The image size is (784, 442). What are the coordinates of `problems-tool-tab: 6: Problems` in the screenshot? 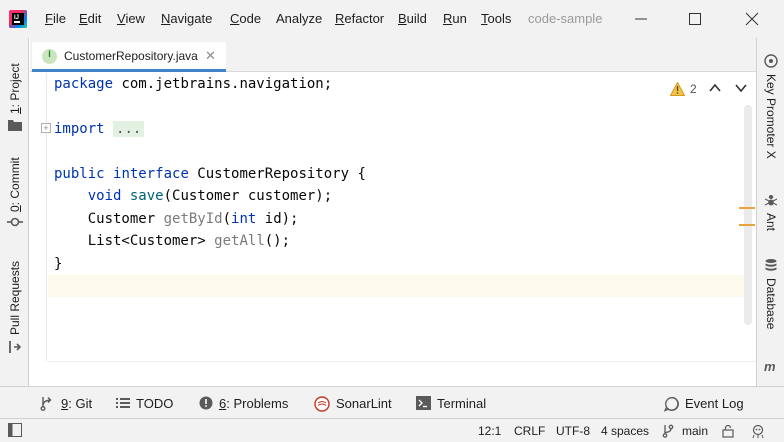 It's located at (246, 404).